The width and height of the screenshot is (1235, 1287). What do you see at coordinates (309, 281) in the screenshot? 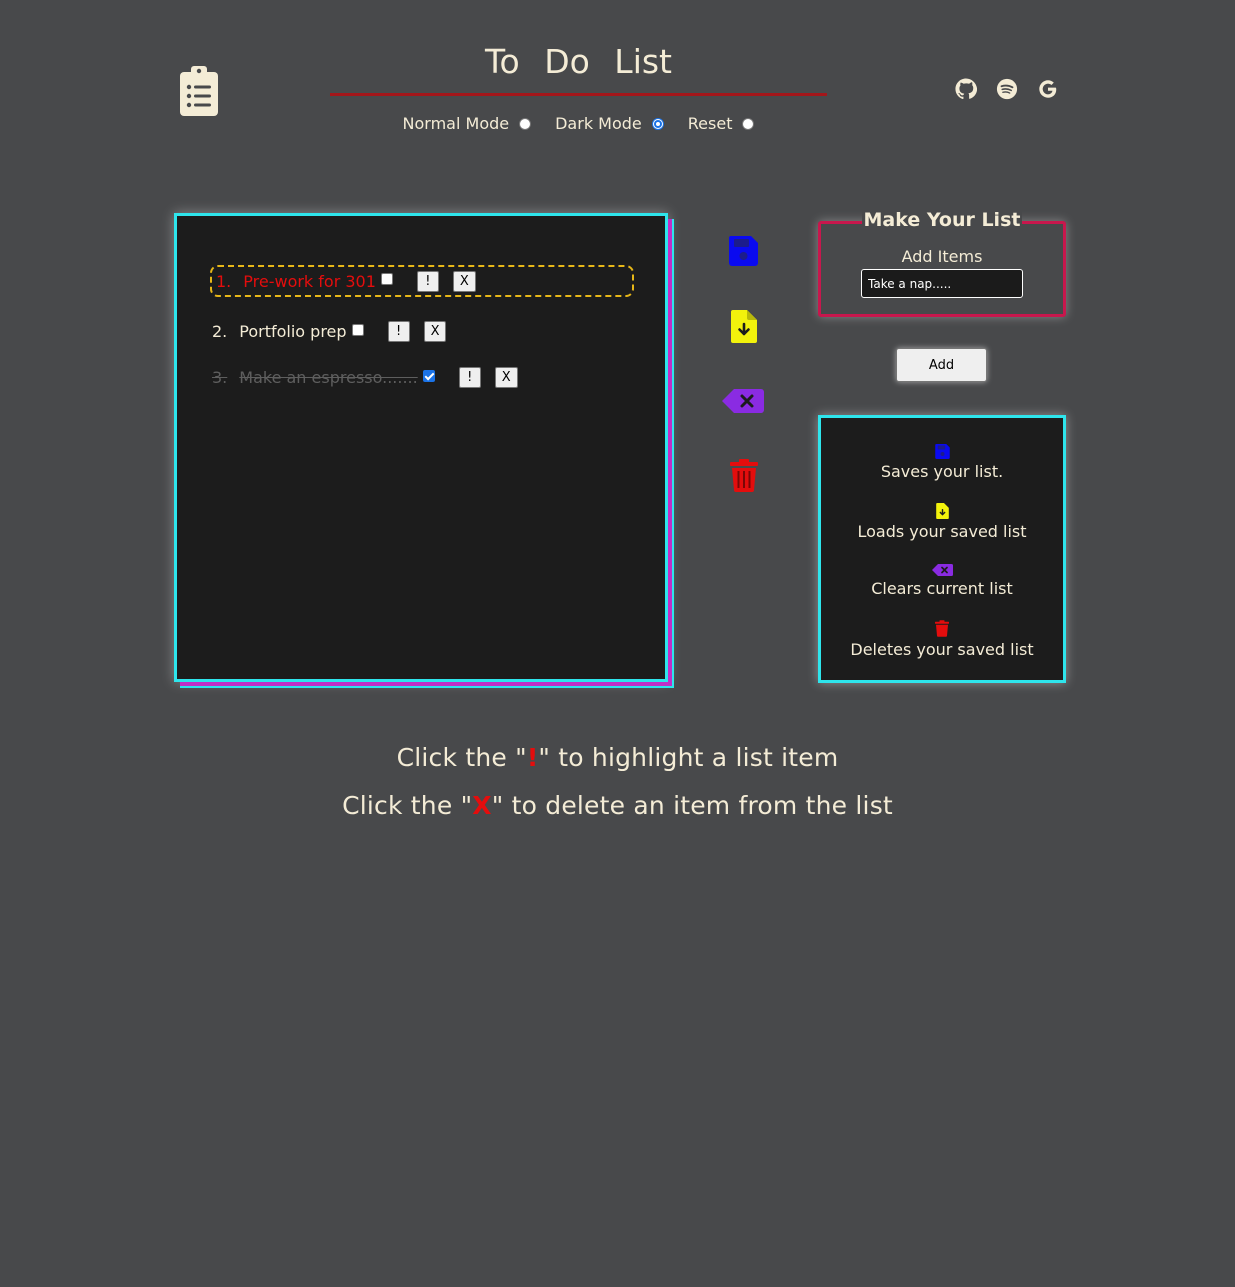
I see `list-item-text: Pre-work for 301` at bounding box center [309, 281].